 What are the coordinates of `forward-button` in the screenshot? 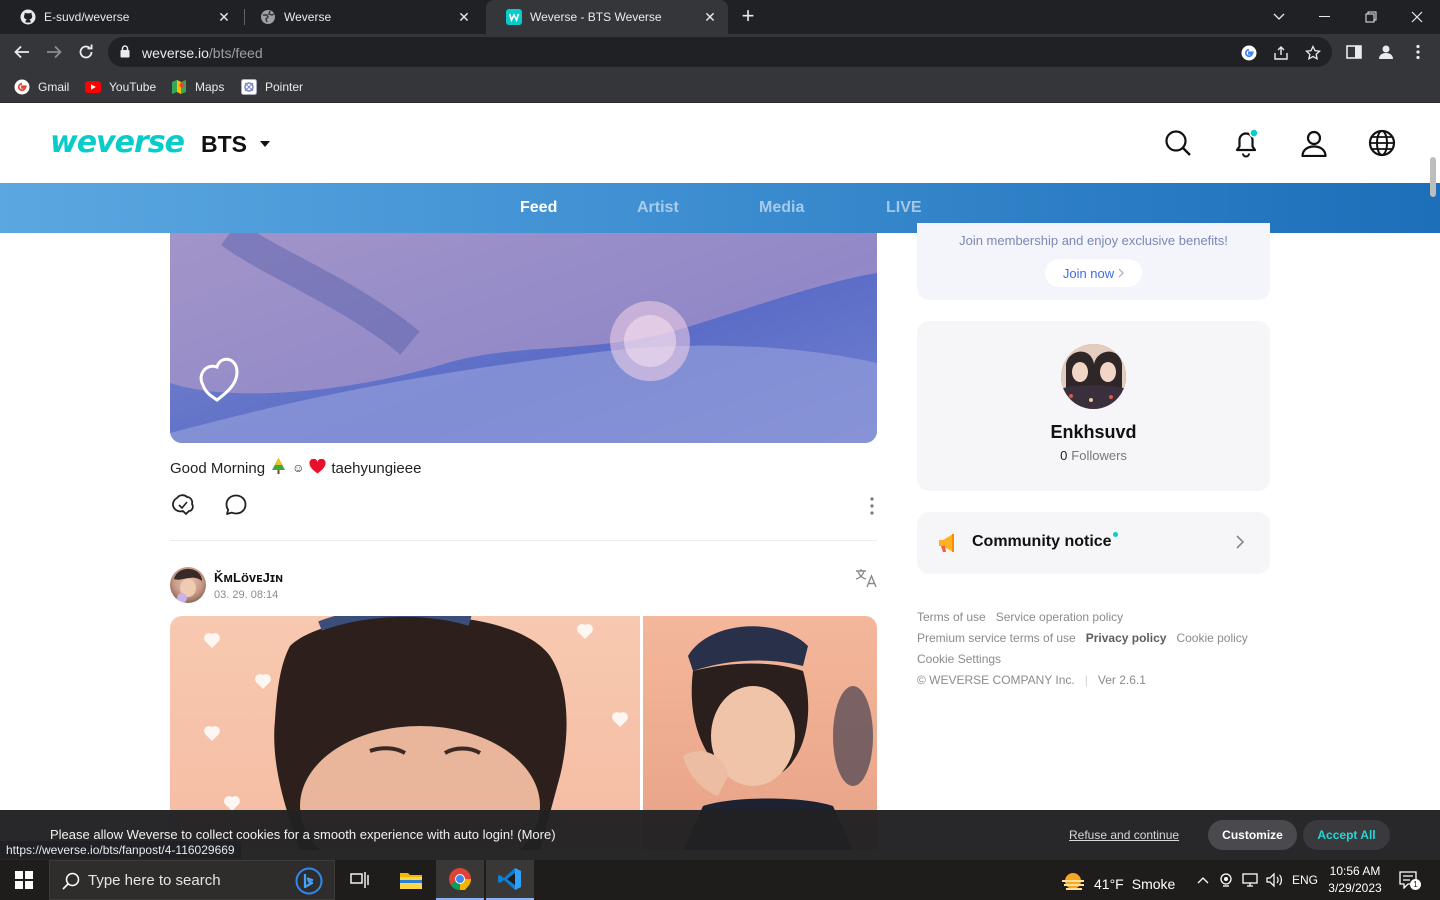 It's located at (54, 52).